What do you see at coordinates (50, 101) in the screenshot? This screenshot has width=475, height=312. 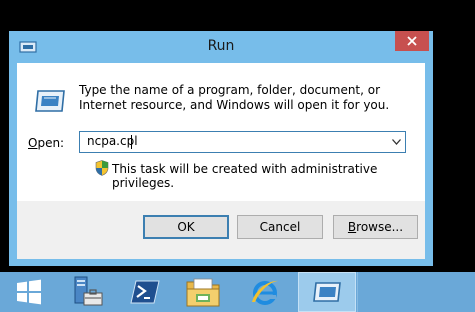 I see `run-program-icon` at bounding box center [50, 101].